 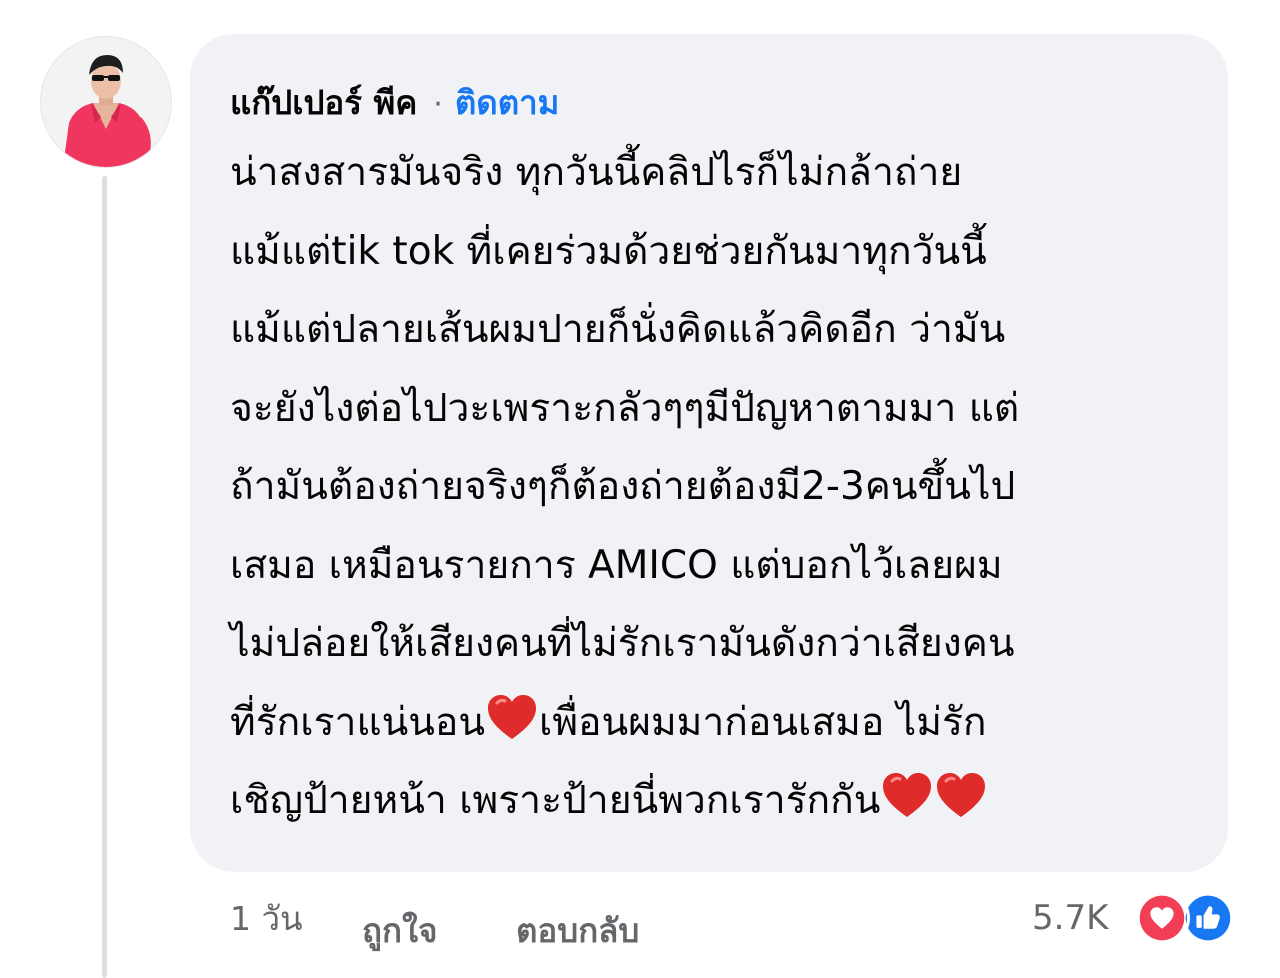 What do you see at coordinates (1162, 918) in the screenshot?
I see `love-icon` at bounding box center [1162, 918].